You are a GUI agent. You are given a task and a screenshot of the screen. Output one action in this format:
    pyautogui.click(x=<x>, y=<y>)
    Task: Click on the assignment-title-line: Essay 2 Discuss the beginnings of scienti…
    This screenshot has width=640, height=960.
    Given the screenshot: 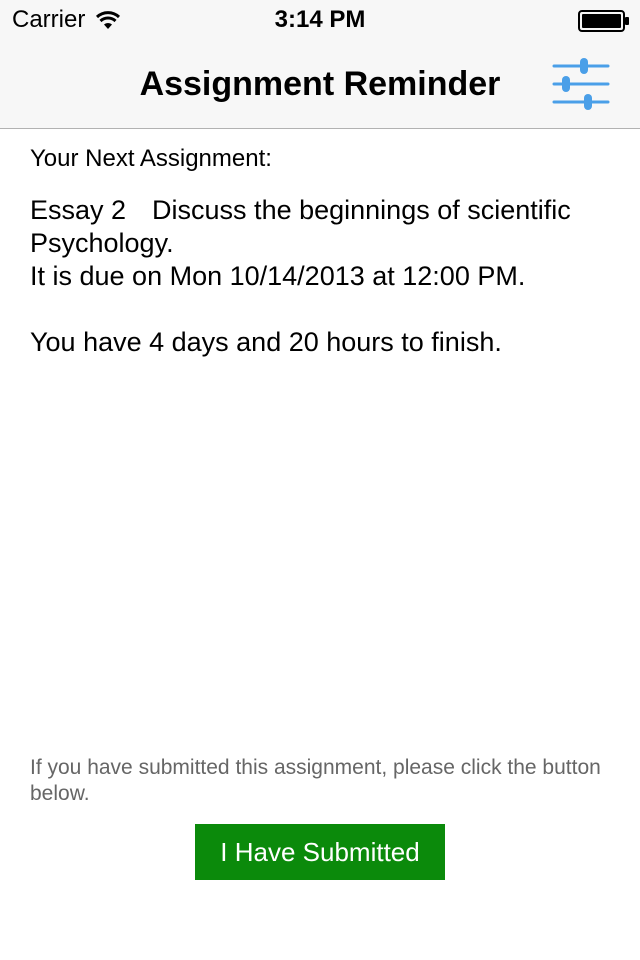 What is the action you would take?
    pyautogui.click(x=325, y=210)
    